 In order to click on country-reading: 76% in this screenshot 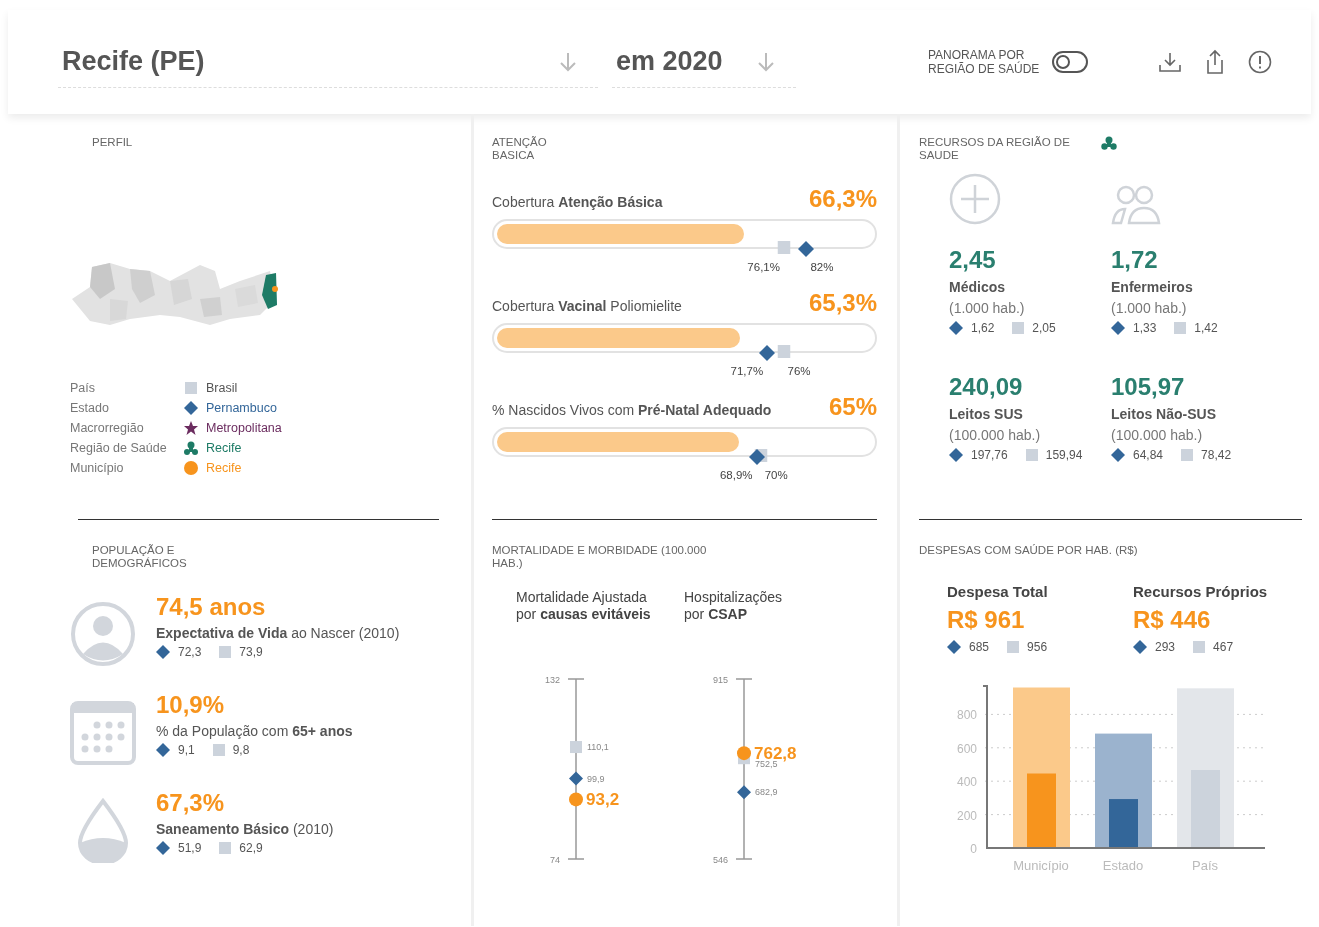, I will do `click(799, 371)`.